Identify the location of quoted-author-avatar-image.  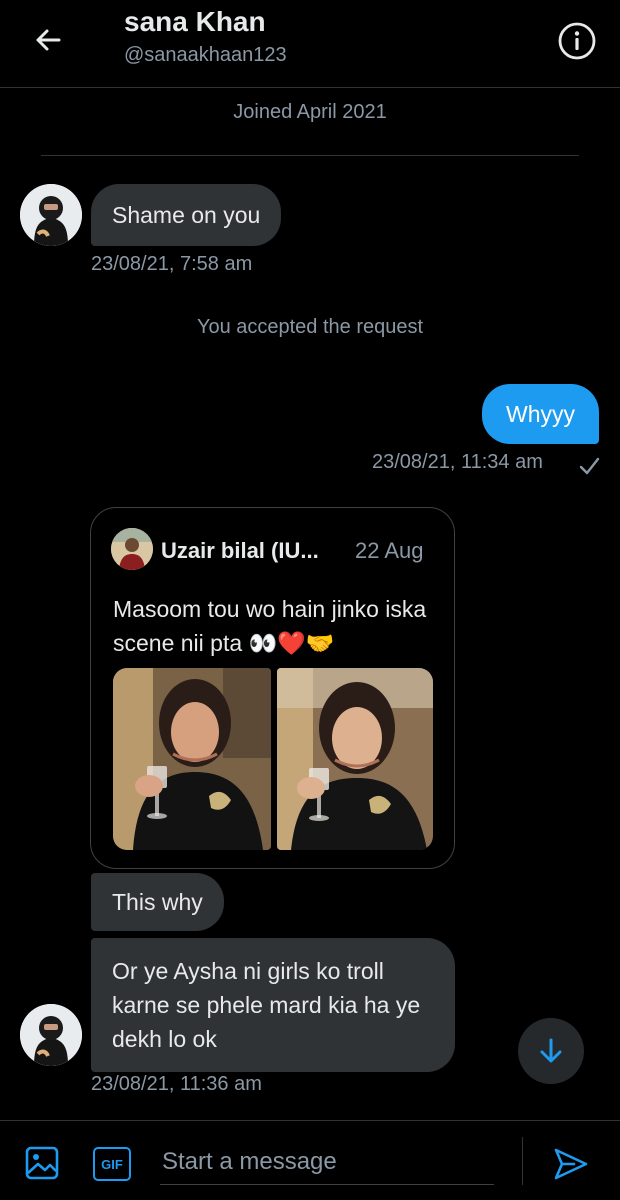
(132, 549).